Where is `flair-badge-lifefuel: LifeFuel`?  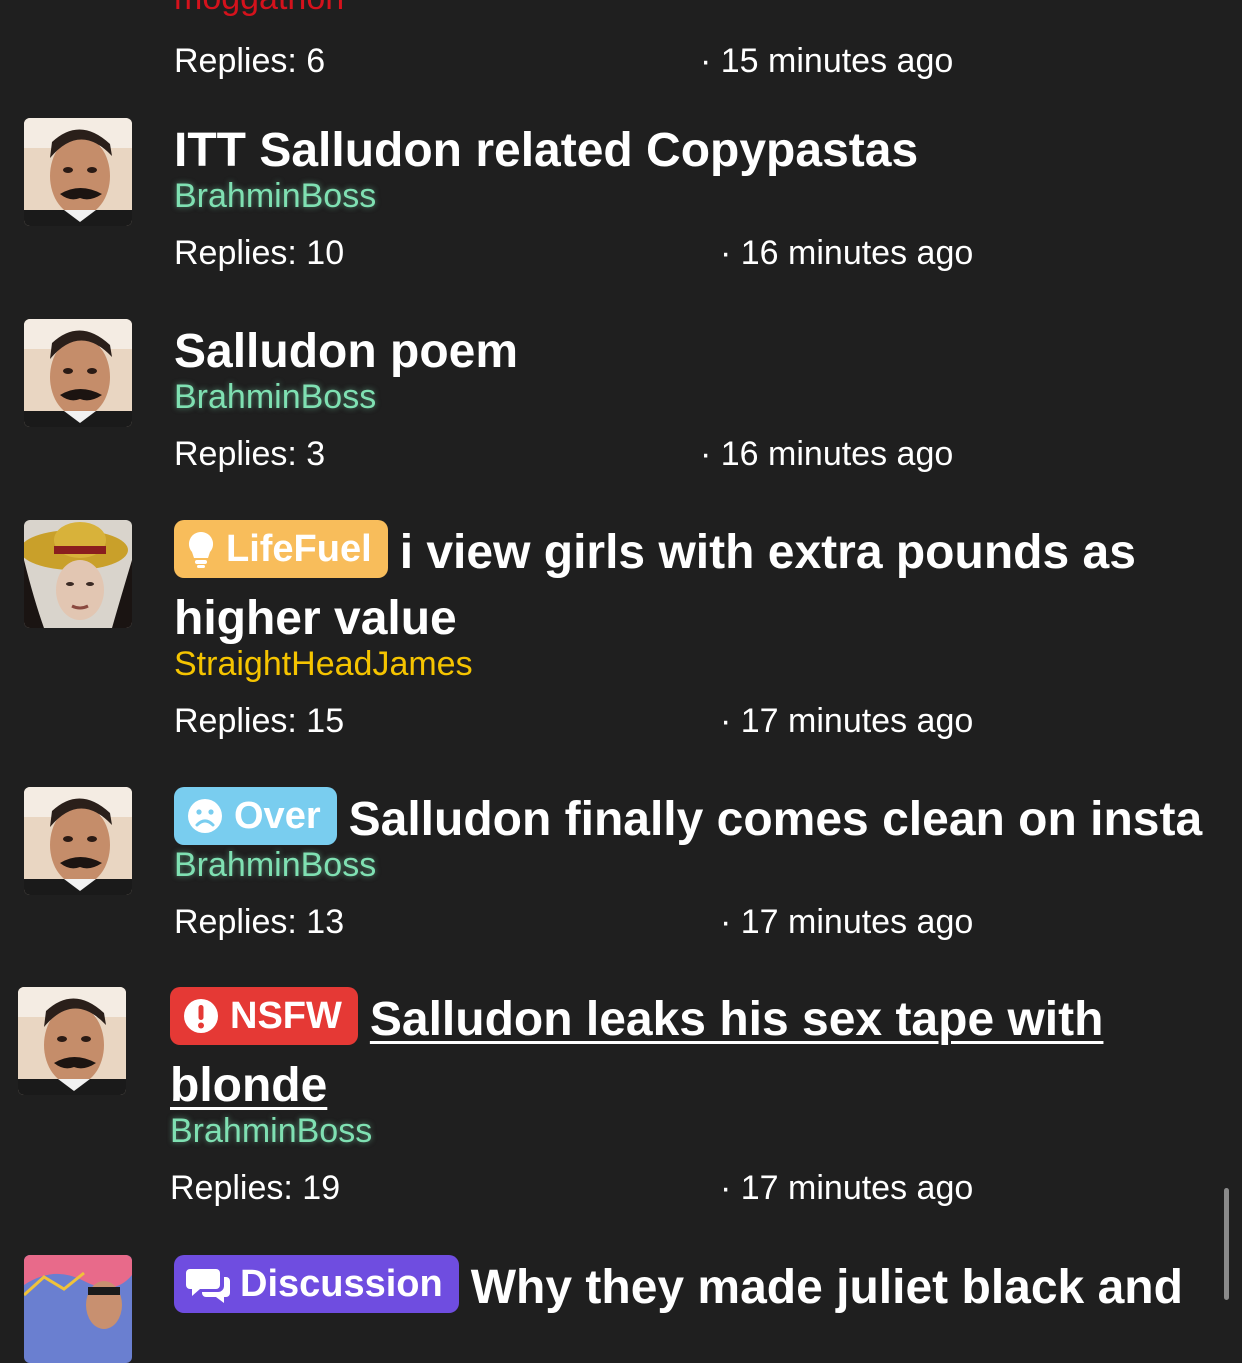 flair-badge-lifefuel: LifeFuel is located at coordinates (281, 549).